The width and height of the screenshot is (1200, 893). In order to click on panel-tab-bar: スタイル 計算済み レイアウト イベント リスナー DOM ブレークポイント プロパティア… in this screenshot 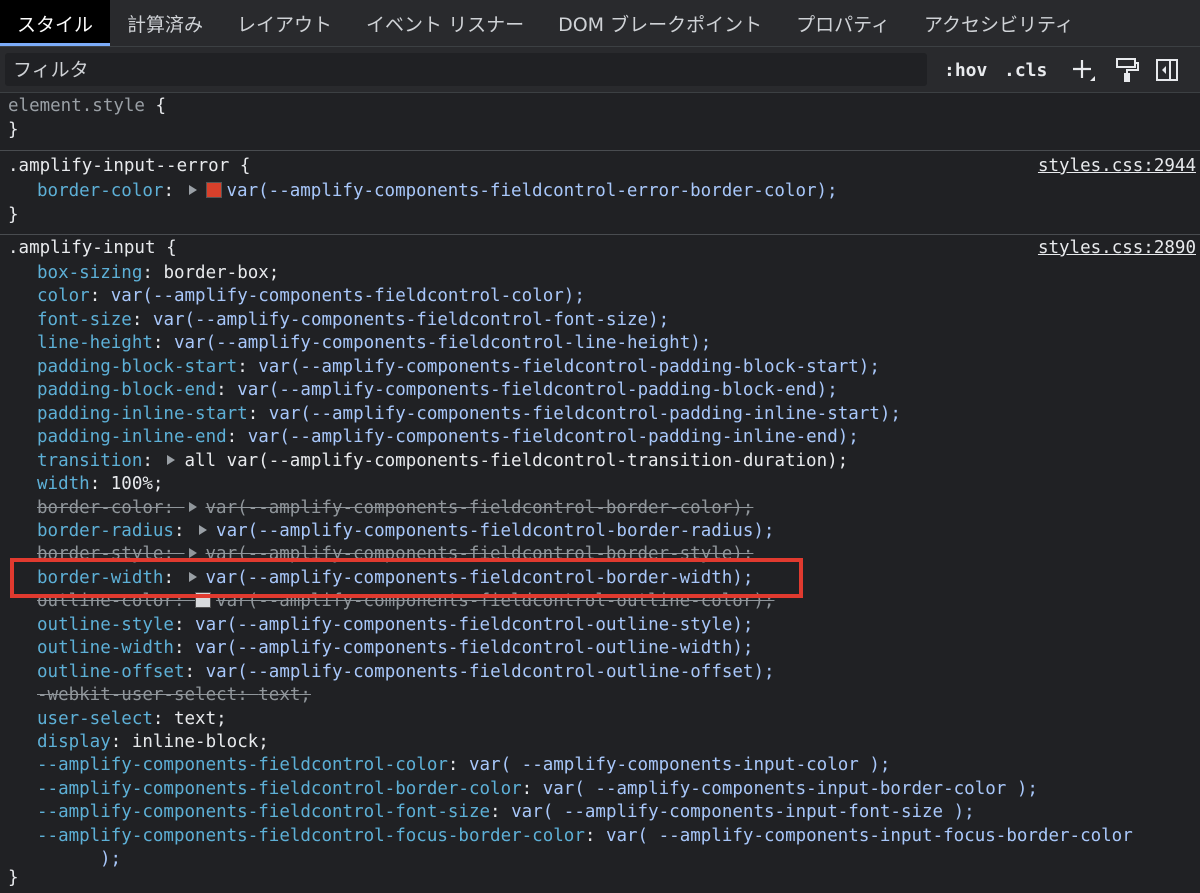, I will do `click(600, 23)`.